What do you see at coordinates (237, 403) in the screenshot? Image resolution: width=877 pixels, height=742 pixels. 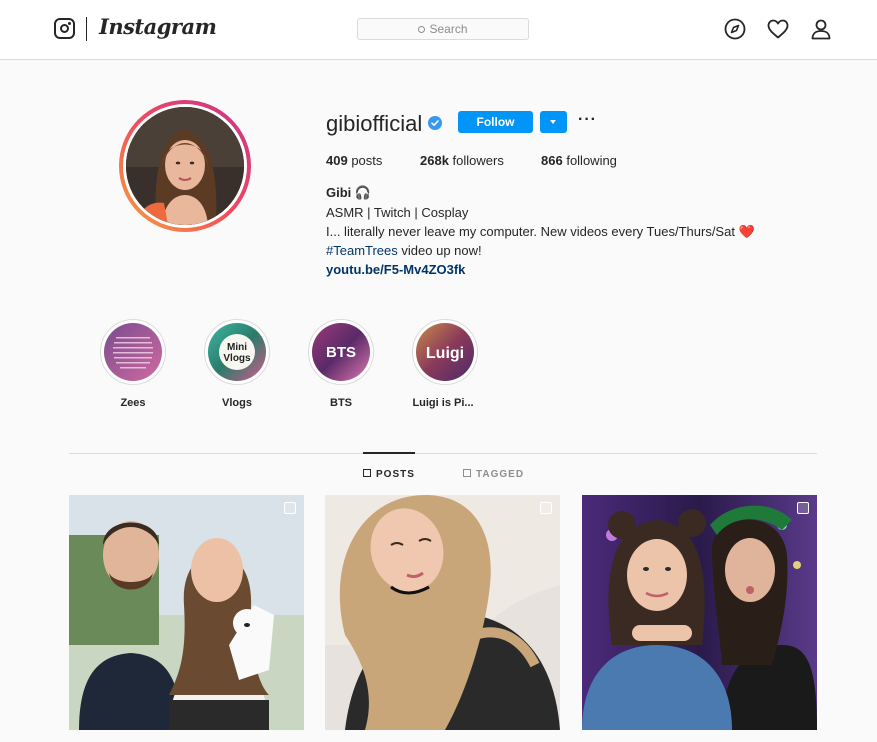 I see `highlight-label: Vlogs` at bounding box center [237, 403].